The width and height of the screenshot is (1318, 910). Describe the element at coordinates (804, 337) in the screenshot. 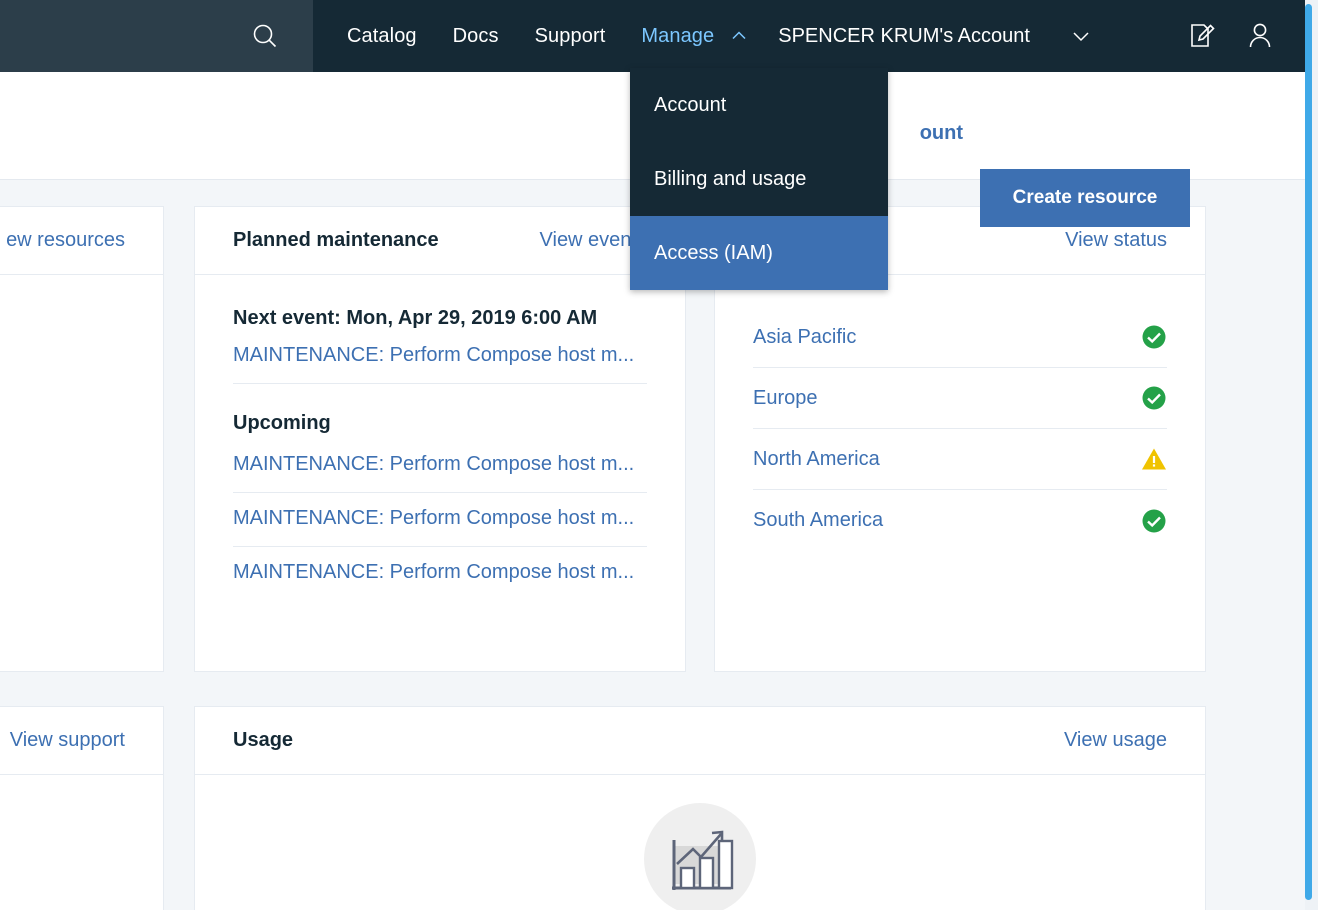

I see `region-label: Asia Pacific` at that location.